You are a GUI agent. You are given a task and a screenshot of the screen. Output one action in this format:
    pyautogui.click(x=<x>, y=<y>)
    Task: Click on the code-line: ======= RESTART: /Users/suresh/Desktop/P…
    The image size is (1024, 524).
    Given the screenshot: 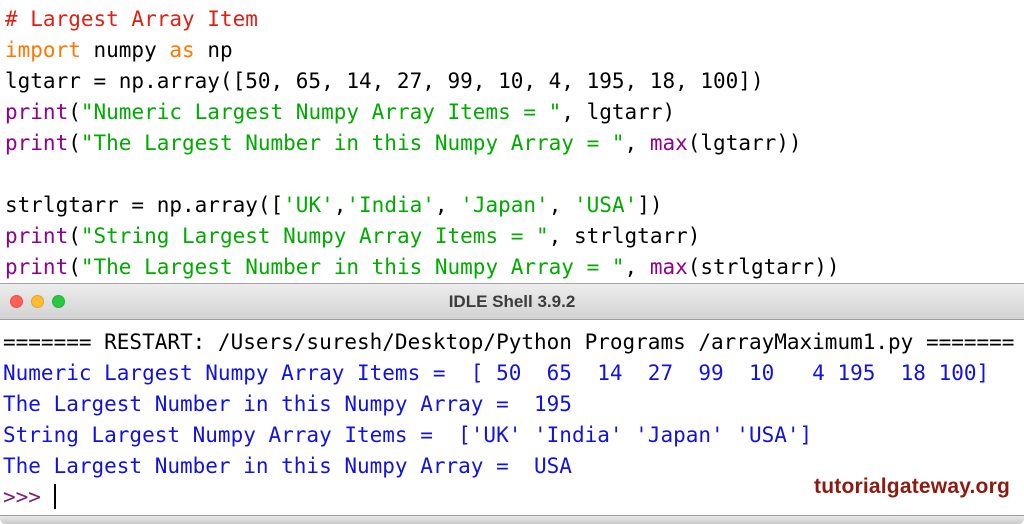 What is the action you would take?
    pyautogui.click(x=513, y=342)
    